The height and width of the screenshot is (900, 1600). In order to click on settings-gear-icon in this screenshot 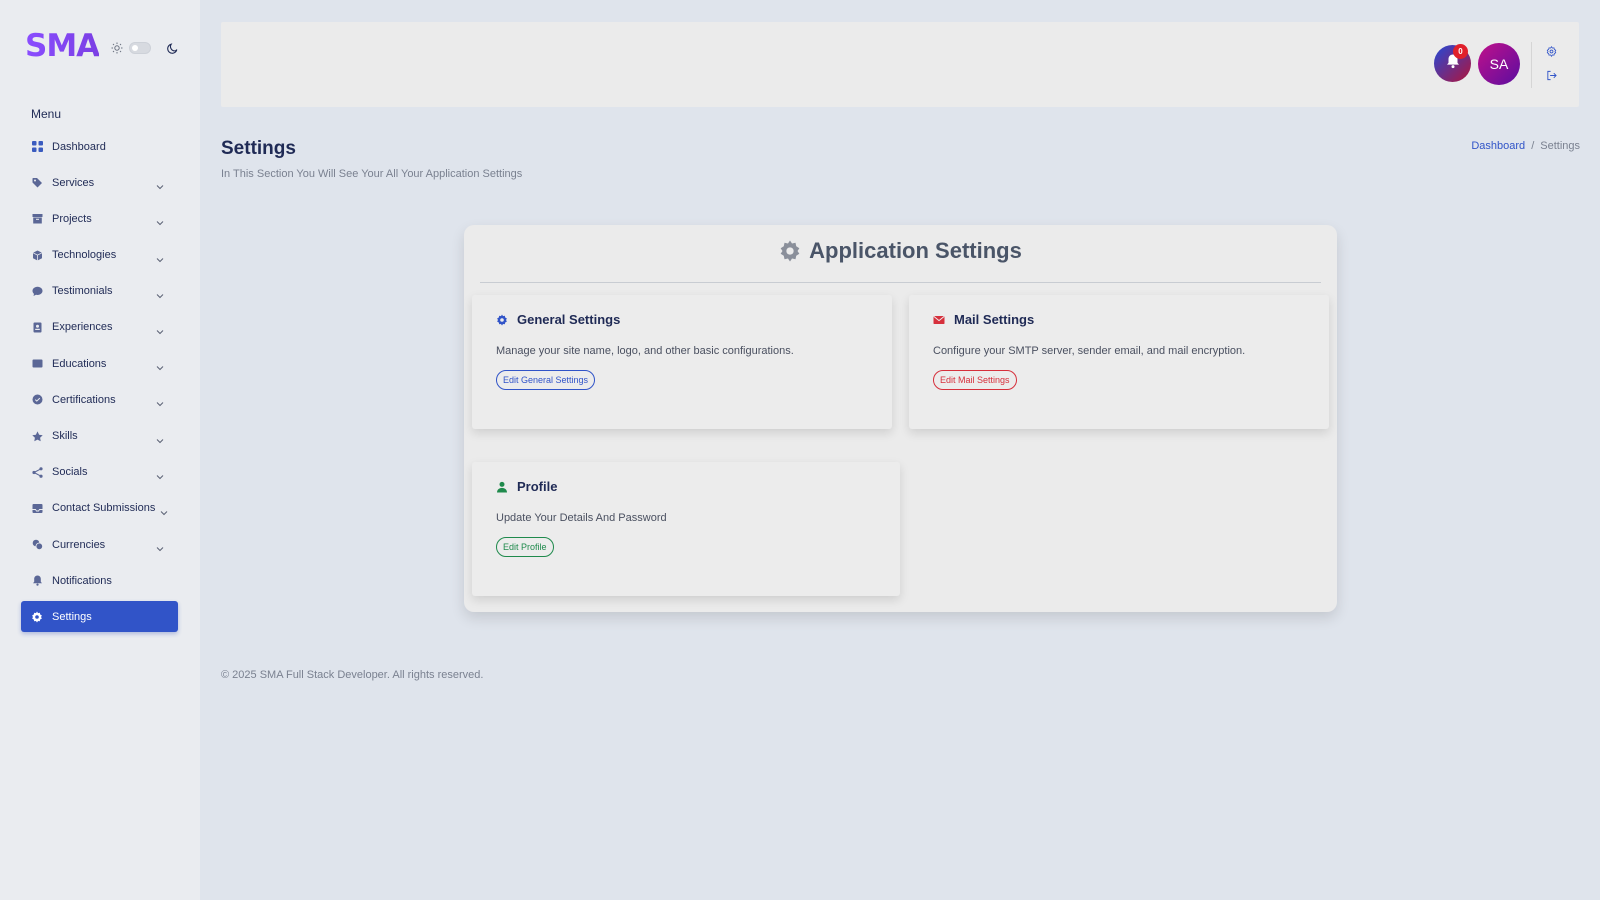, I will do `click(1551, 51)`.